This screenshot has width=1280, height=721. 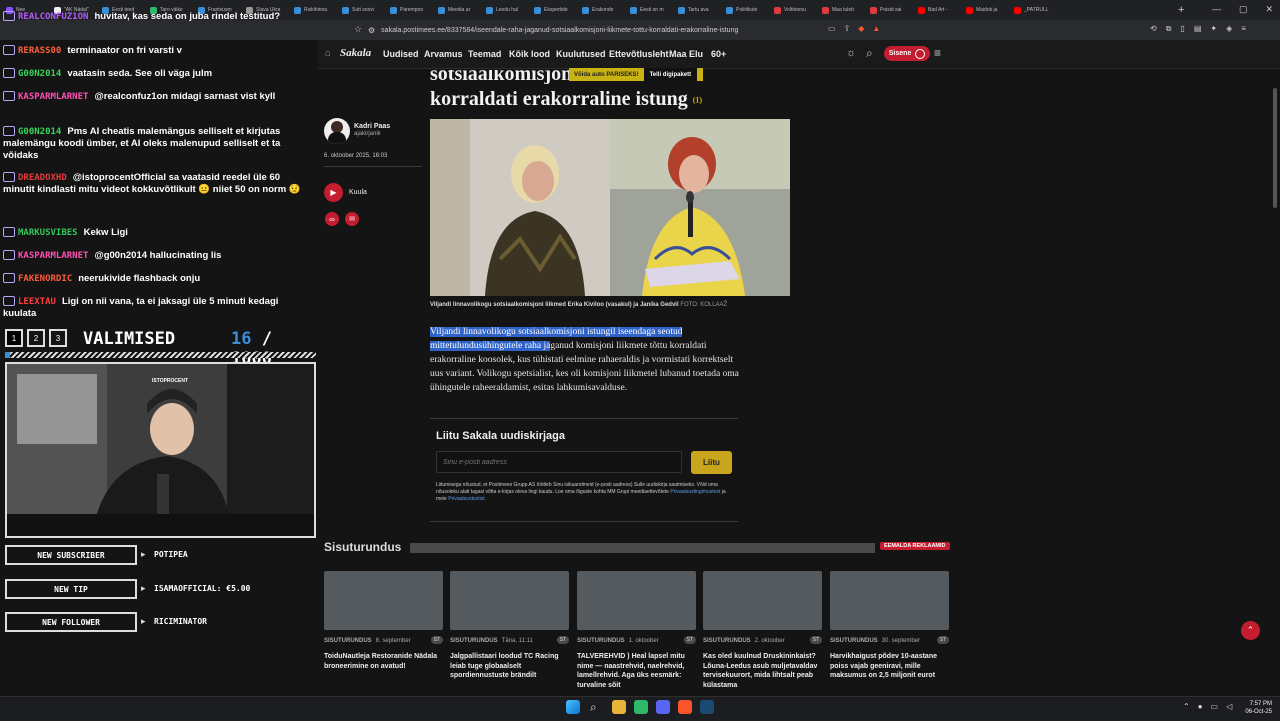 What do you see at coordinates (686, 54) in the screenshot?
I see `nav-item: Maa Elu` at bounding box center [686, 54].